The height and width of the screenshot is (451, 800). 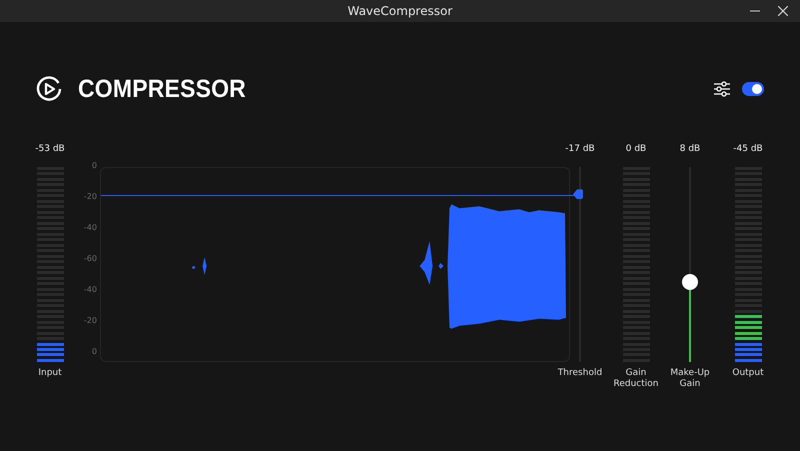 What do you see at coordinates (690, 282) in the screenshot?
I see `slider-thumb` at bounding box center [690, 282].